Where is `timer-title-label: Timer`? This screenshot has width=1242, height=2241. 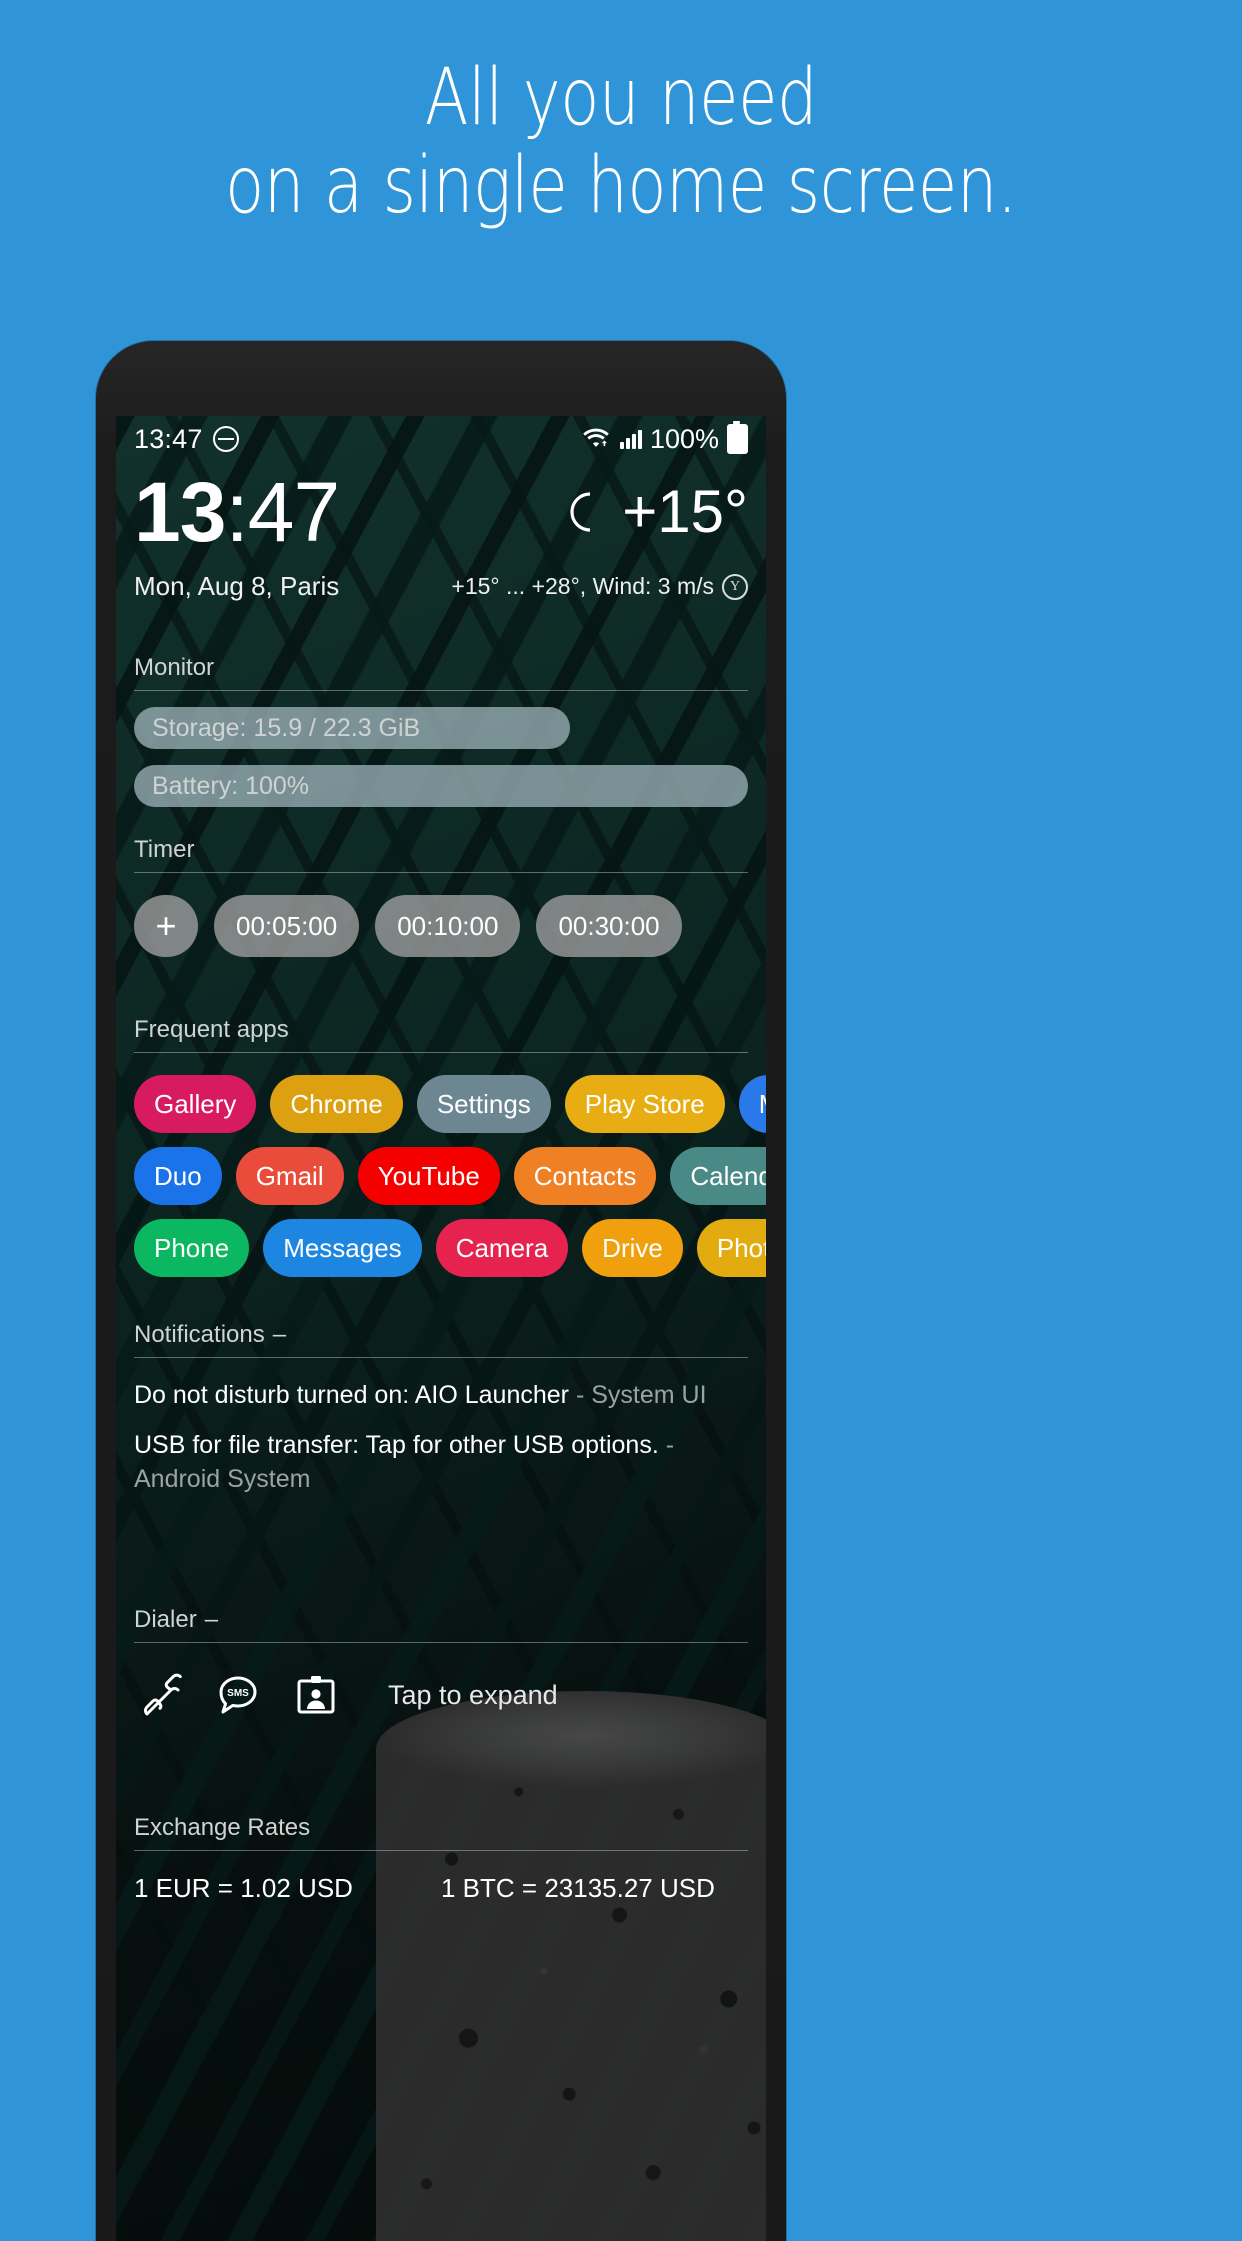 timer-title-label: Timer is located at coordinates (164, 849).